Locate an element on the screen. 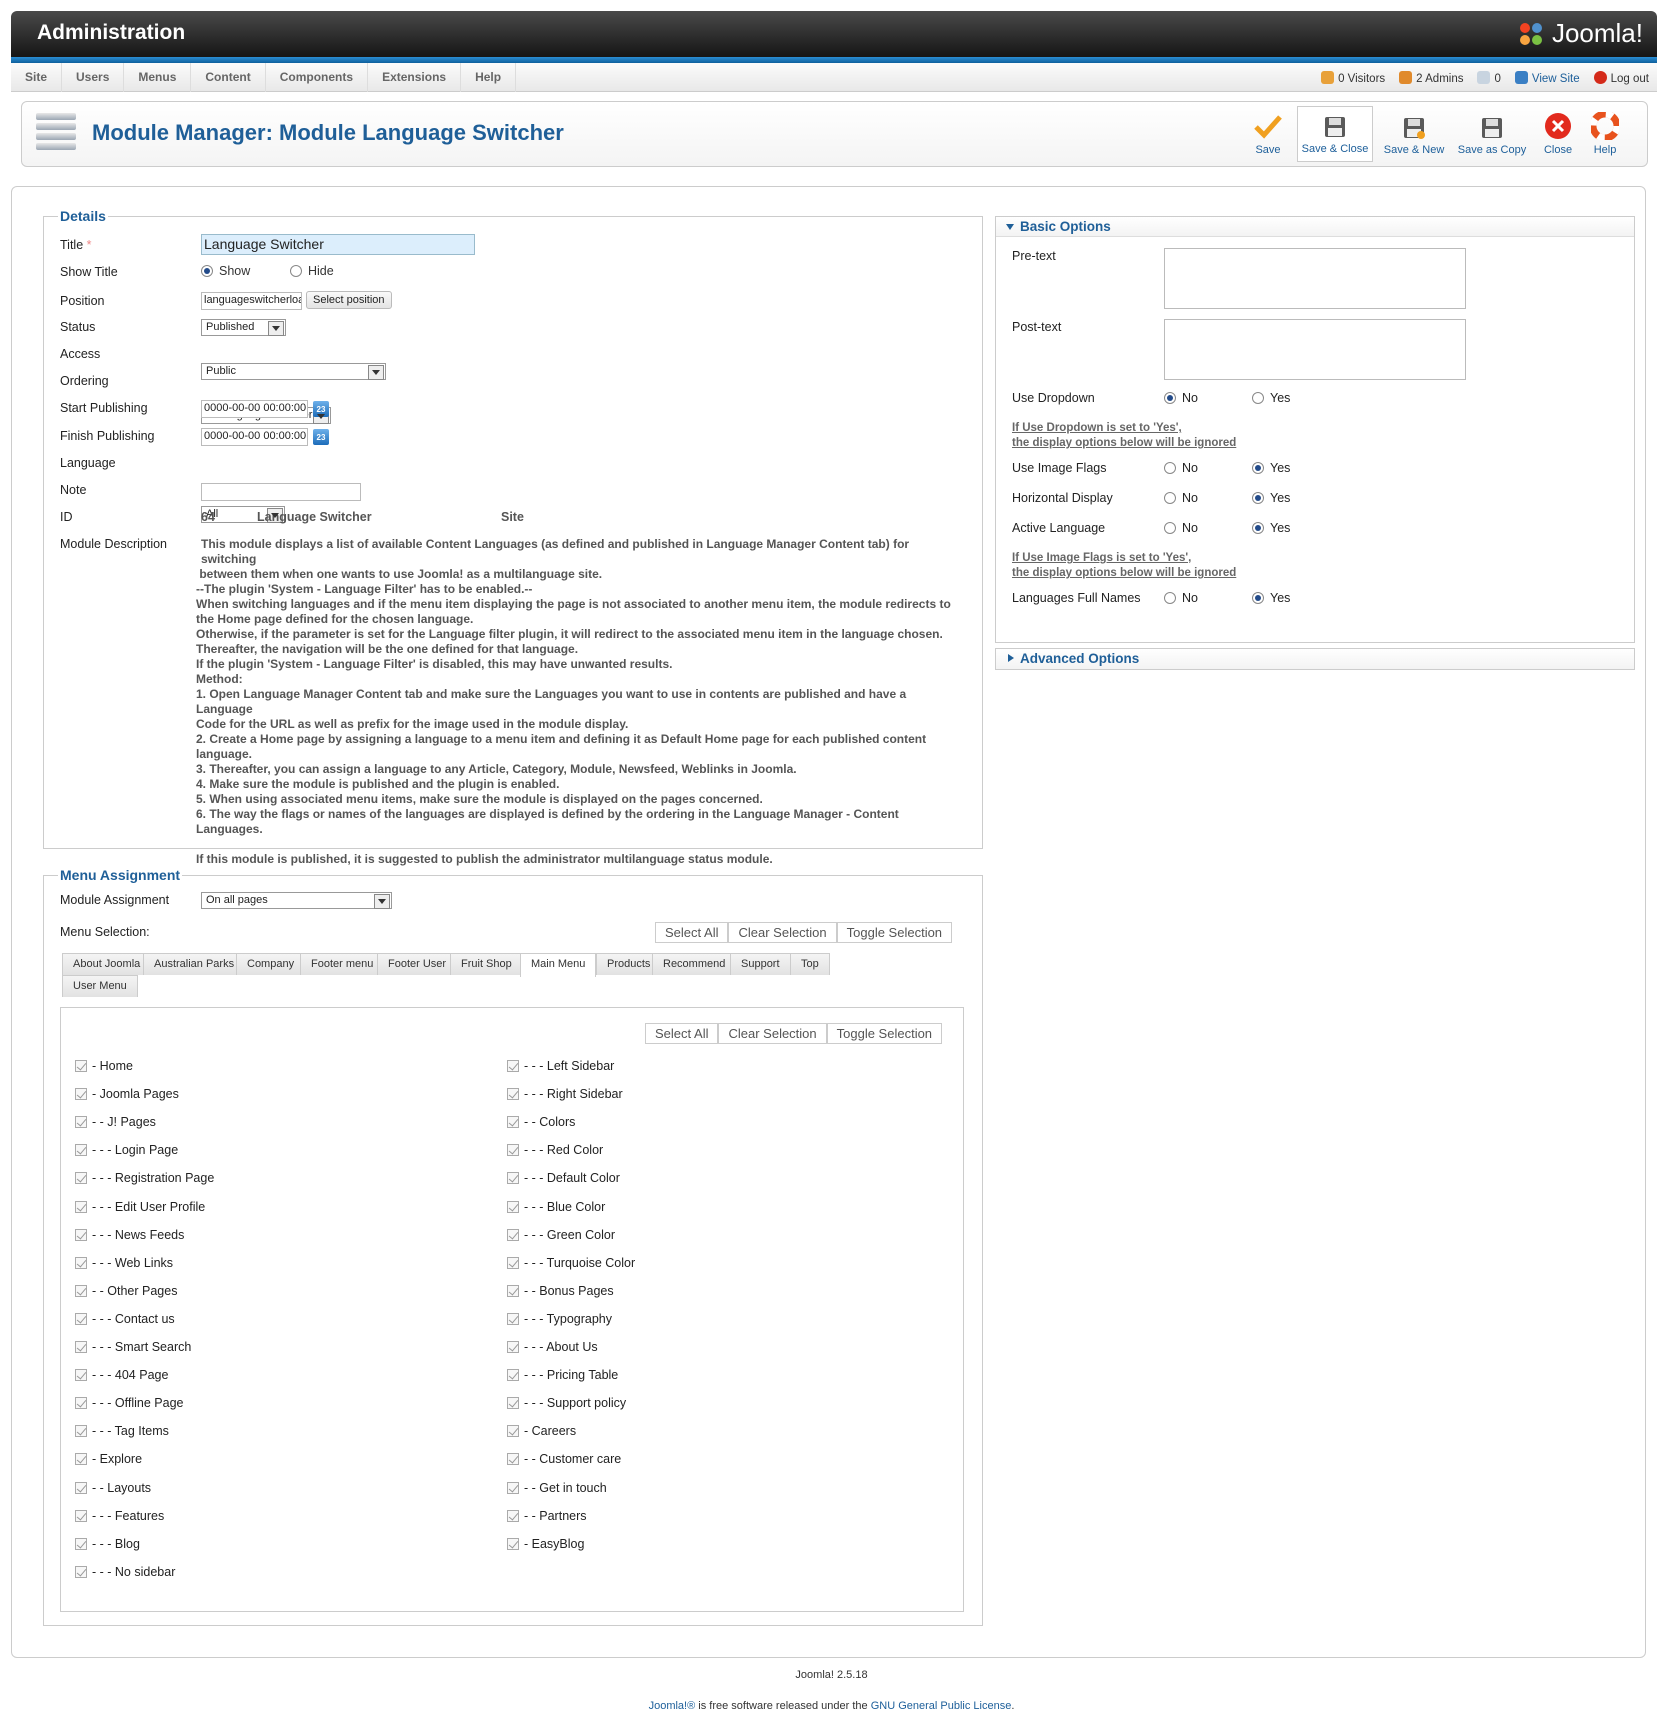 The image size is (1663, 1736). save-close-button: Save & Close is located at coordinates (1335, 134).